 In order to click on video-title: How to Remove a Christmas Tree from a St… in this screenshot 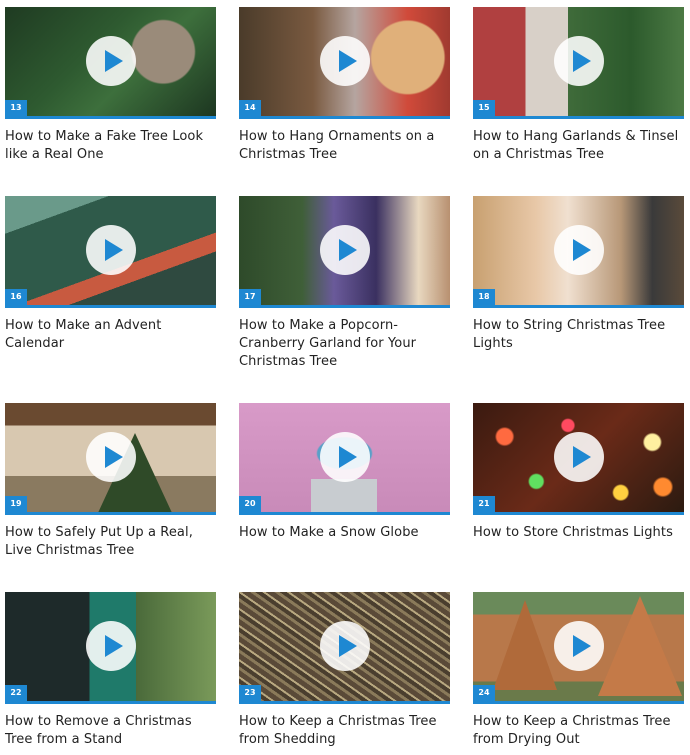, I will do `click(110, 731)`.